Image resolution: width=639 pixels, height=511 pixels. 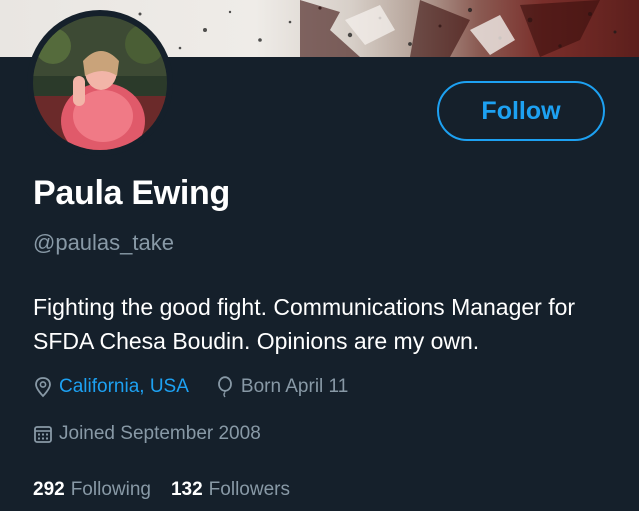 I want to click on profile-joined-row: Joined September 2008, so click(x=160, y=434).